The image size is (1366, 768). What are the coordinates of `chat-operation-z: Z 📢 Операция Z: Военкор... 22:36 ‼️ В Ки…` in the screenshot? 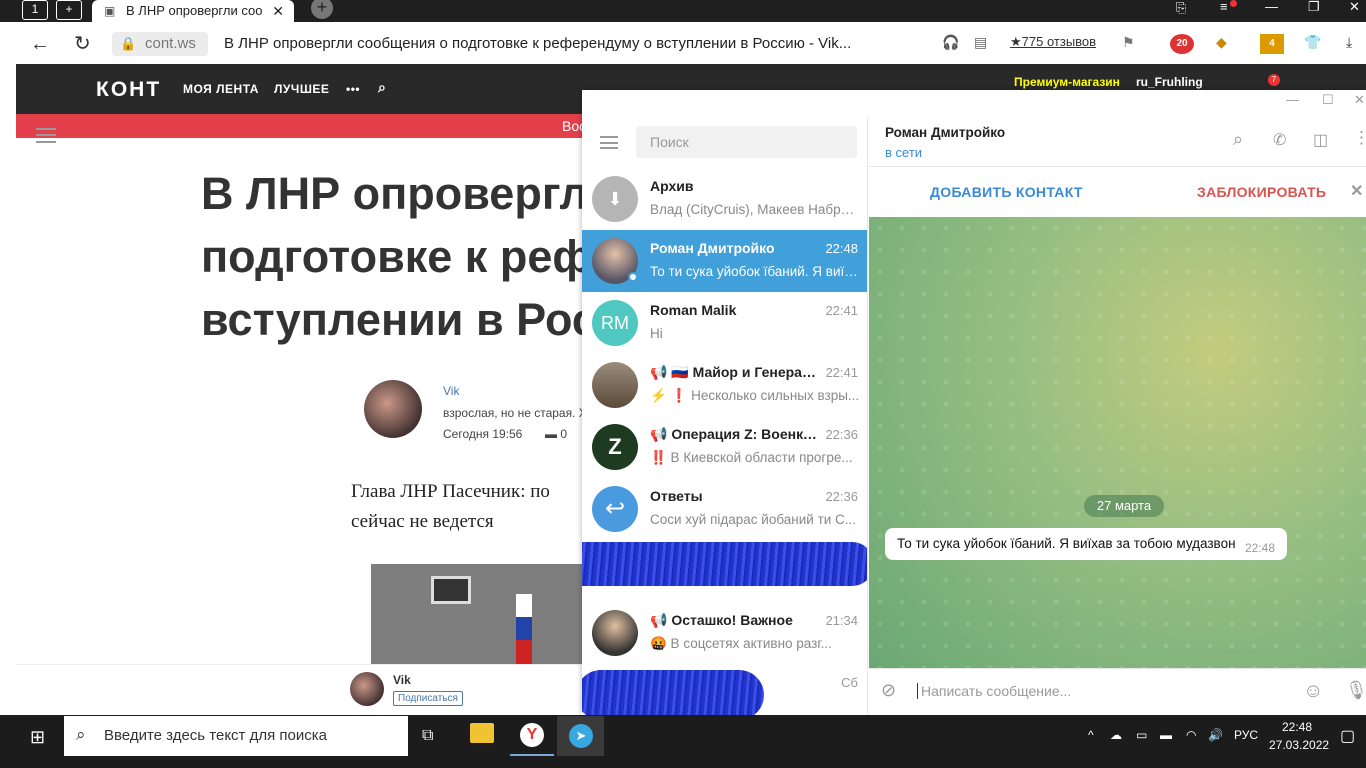 It's located at (724, 447).